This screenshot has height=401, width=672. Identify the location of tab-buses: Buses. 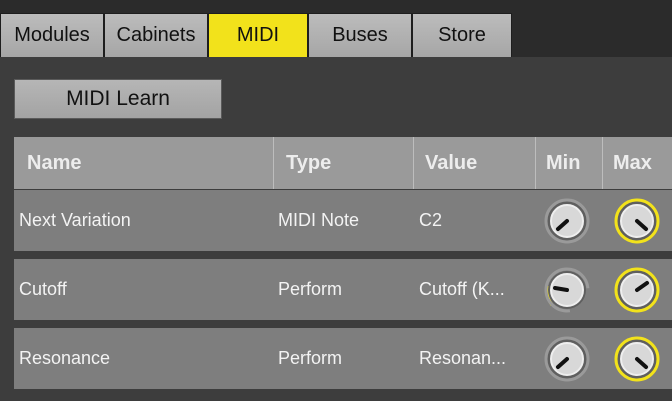
(360, 35).